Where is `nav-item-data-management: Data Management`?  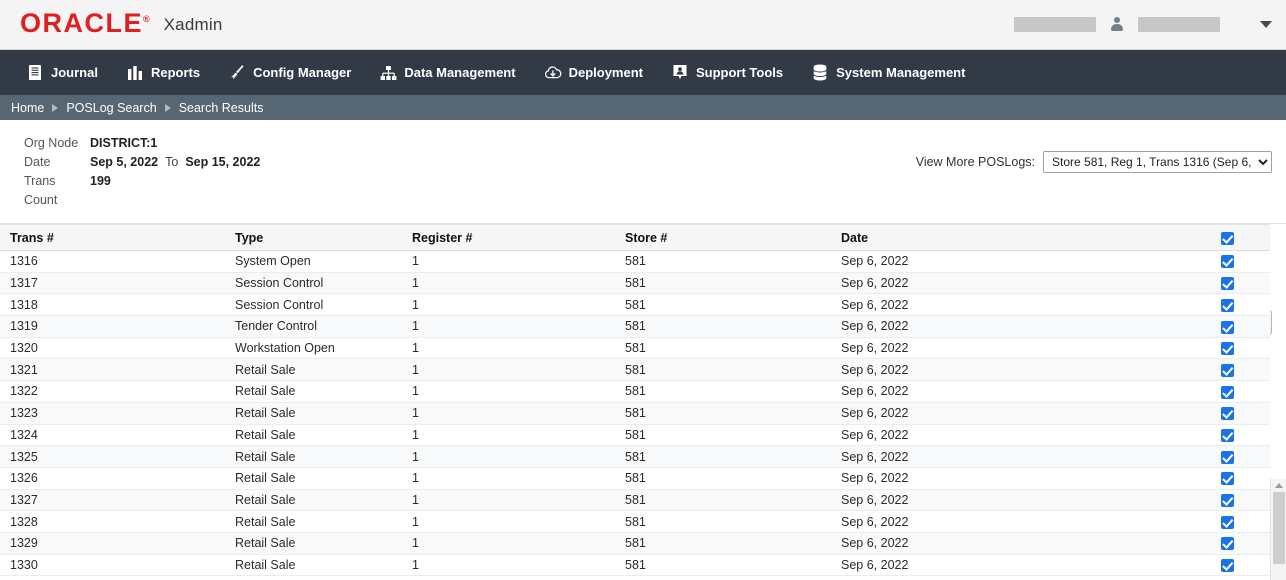 nav-item-data-management: Data Management is located at coordinates (447, 72).